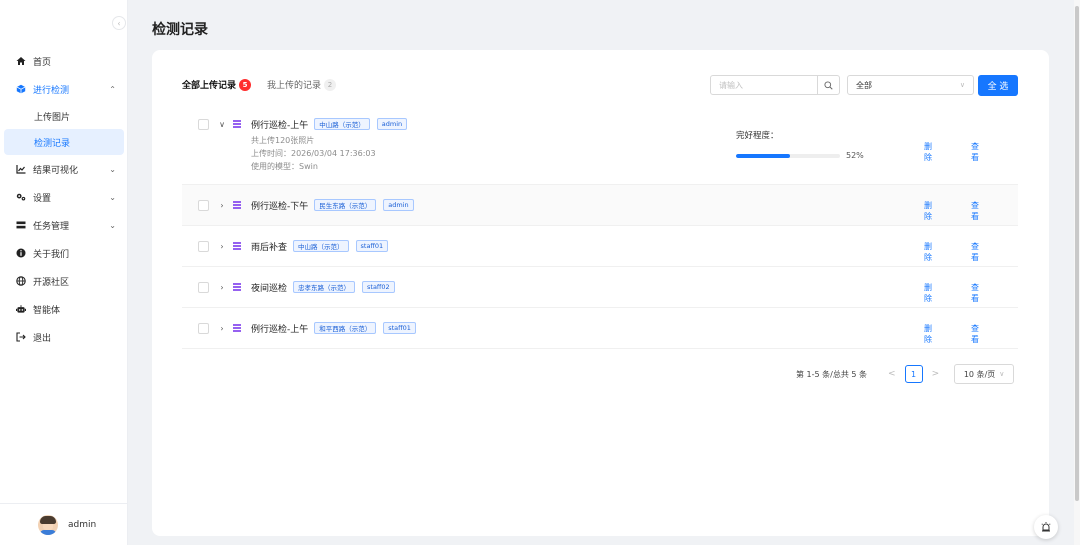 The width and height of the screenshot is (1080, 545). I want to click on sidebar-subitem-records: 检测记录, so click(64, 142).